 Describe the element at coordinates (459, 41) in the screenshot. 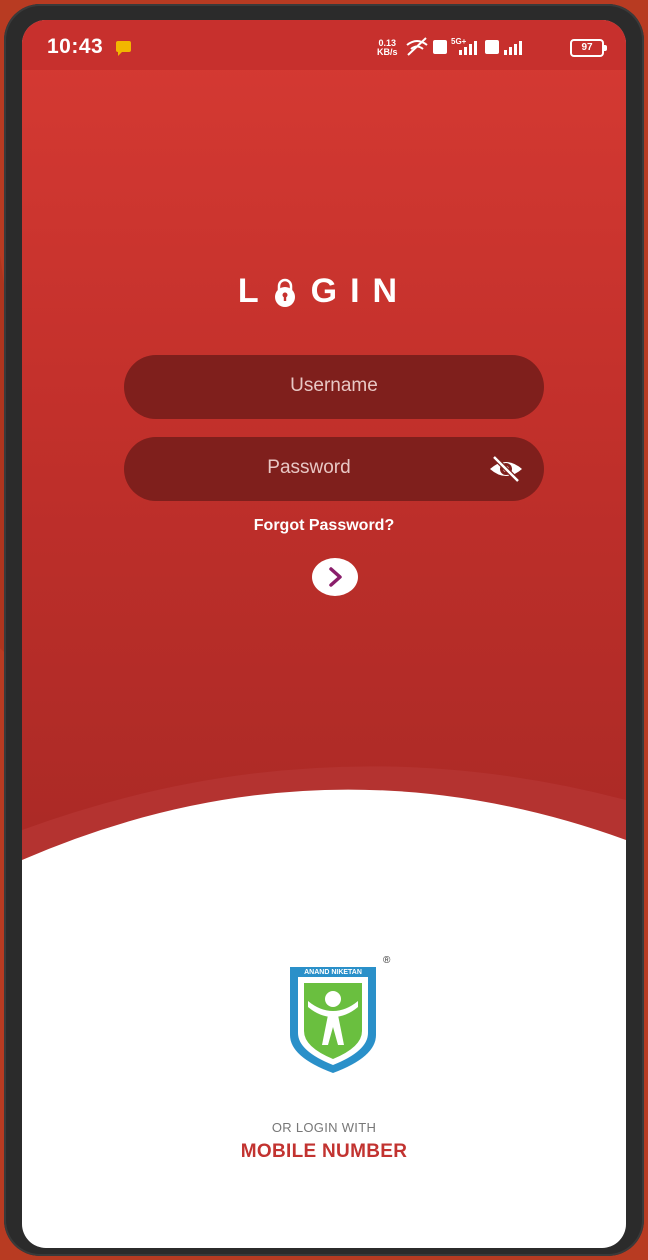

I see `svg-text: 5G+` at that location.